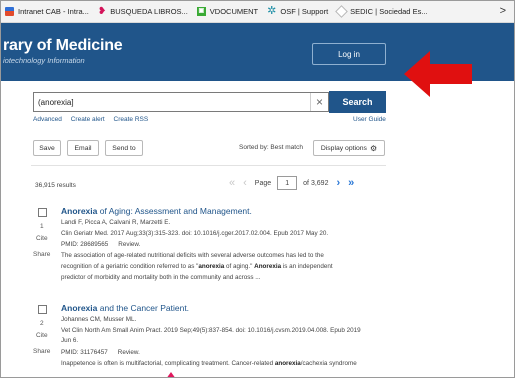  Describe the element at coordinates (102, 11) in the screenshot. I see `busqueda-icon: ❥` at that location.